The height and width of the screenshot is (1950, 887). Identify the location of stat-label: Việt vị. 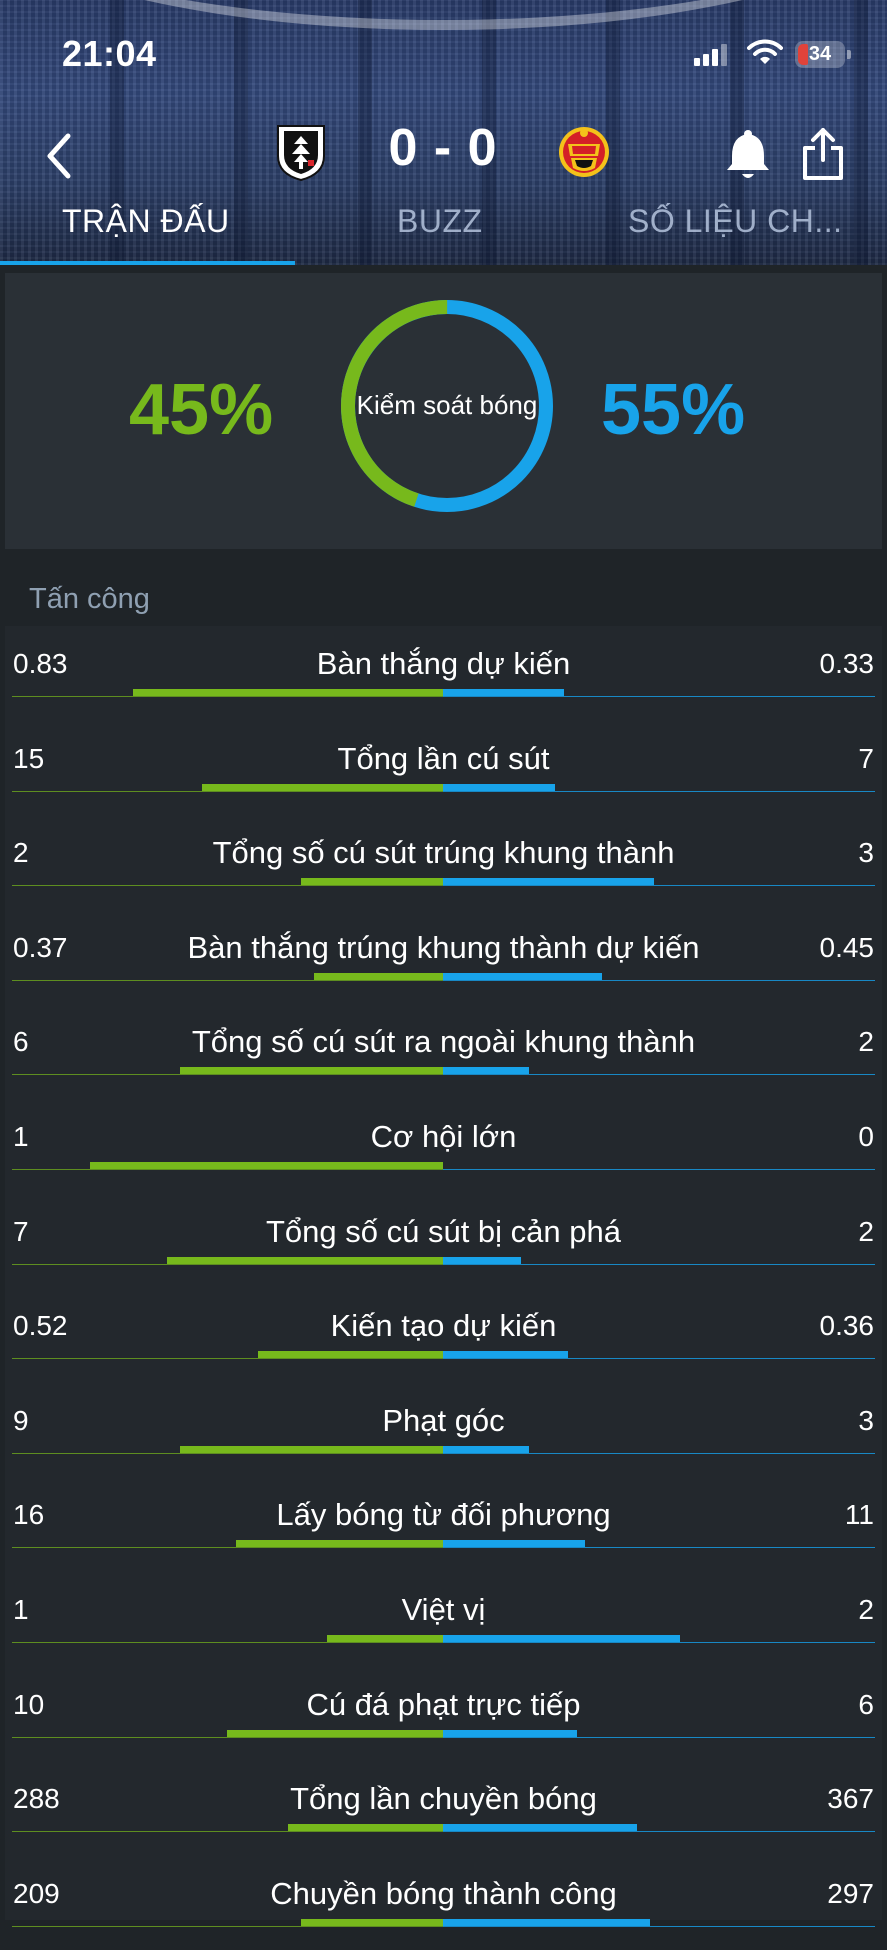
(443, 1609).